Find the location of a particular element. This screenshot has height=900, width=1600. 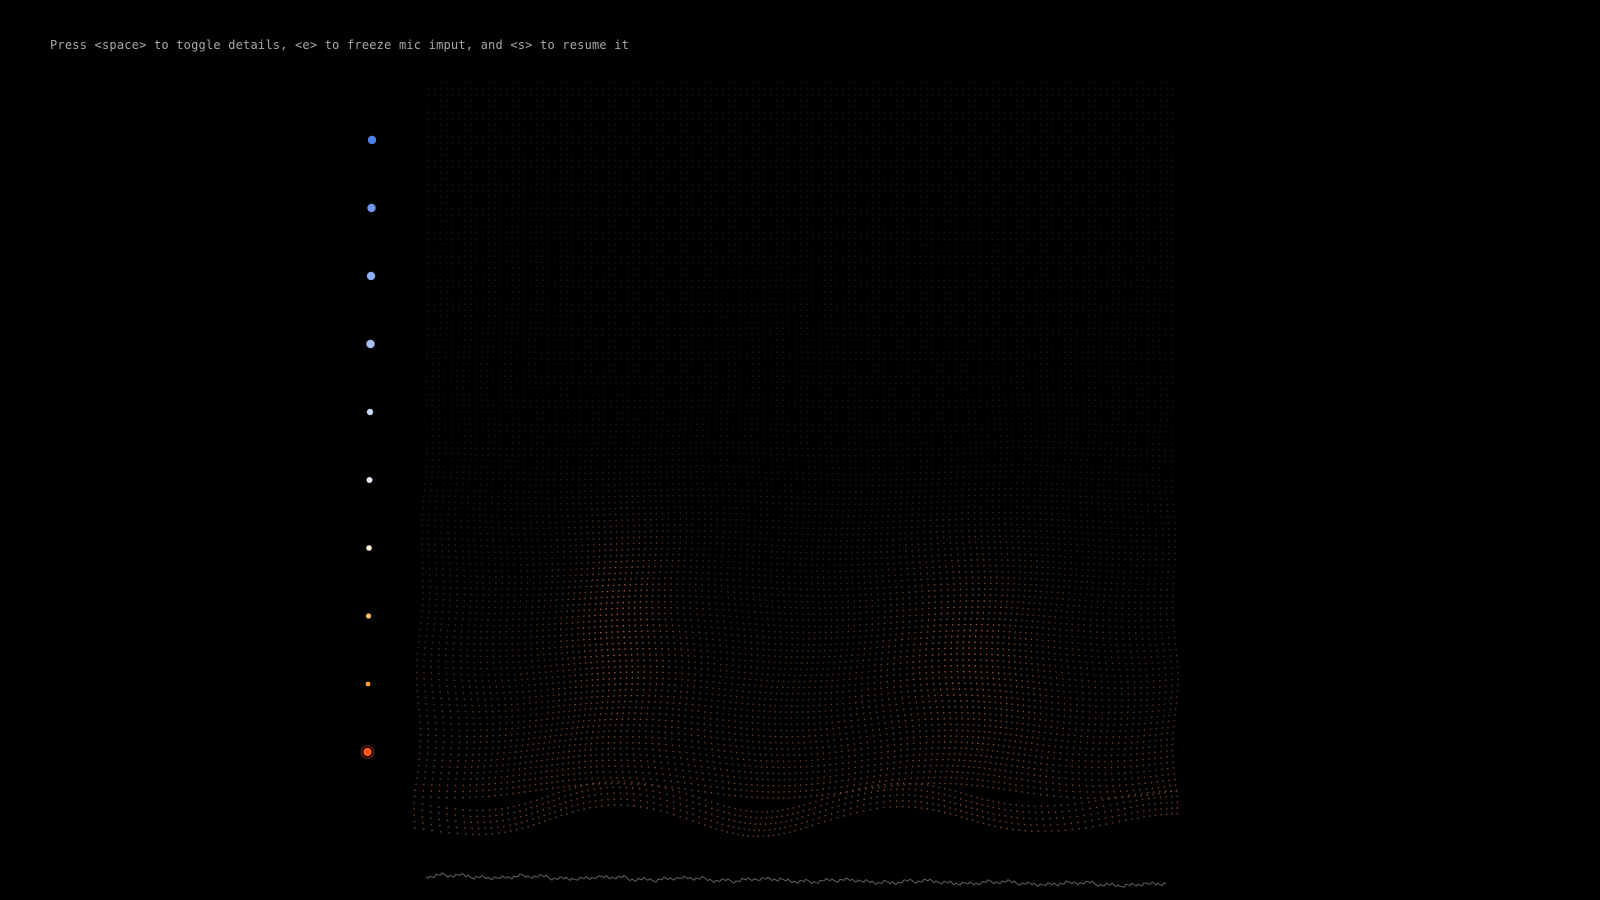

waveform-line is located at coordinates (796, 880).